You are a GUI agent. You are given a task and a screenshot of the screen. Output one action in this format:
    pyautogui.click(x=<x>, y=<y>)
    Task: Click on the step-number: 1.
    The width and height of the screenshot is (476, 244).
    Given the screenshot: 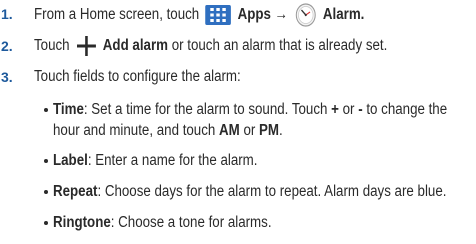 What is the action you would take?
    pyautogui.click(x=7, y=14)
    